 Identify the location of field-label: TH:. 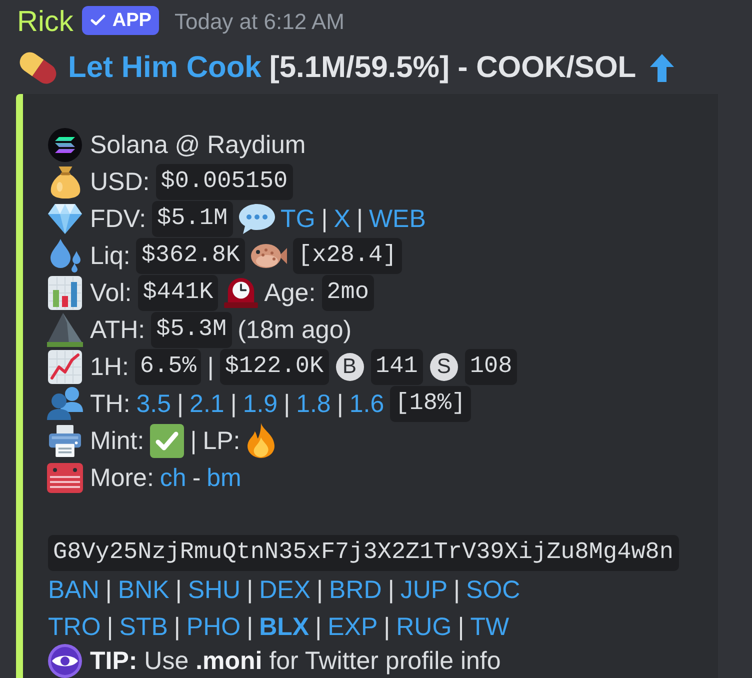
(110, 403).